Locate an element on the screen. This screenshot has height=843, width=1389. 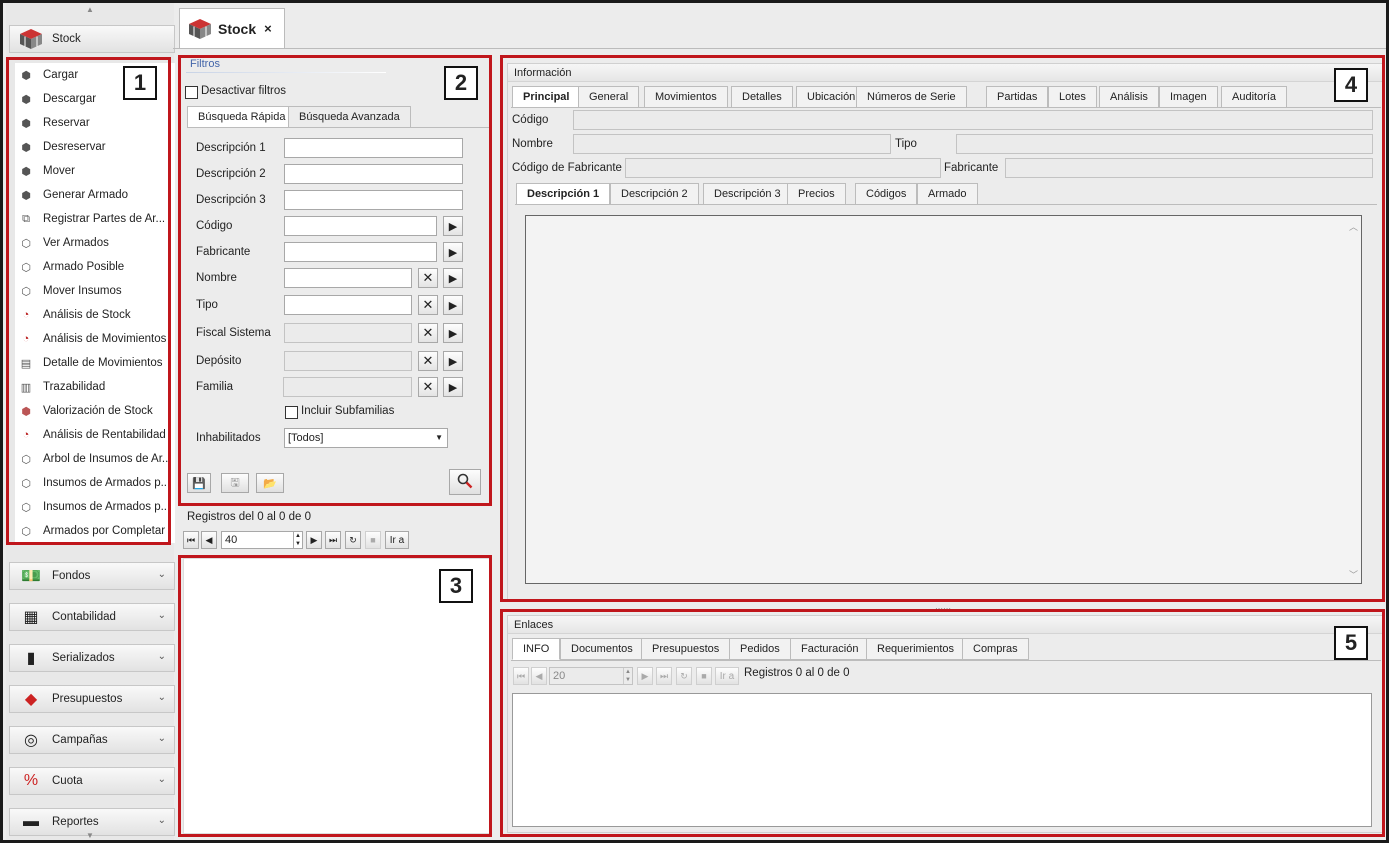
desc2-input is located at coordinates (373, 174).